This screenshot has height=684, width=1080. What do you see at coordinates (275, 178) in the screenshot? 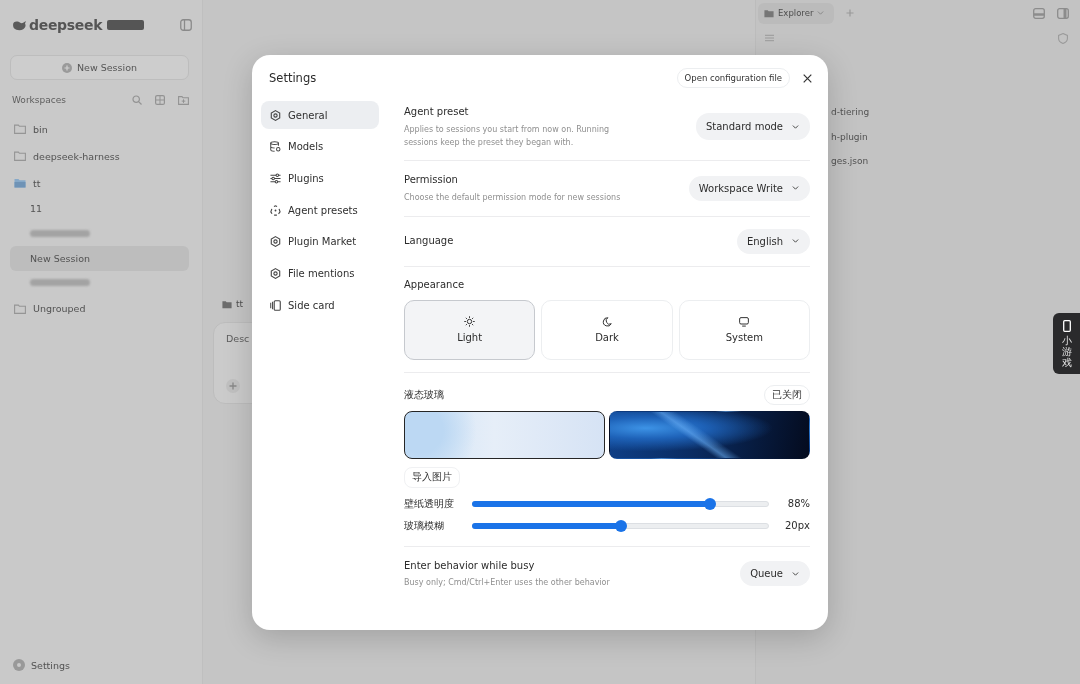
I see `sliders-icon` at bounding box center [275, 178].